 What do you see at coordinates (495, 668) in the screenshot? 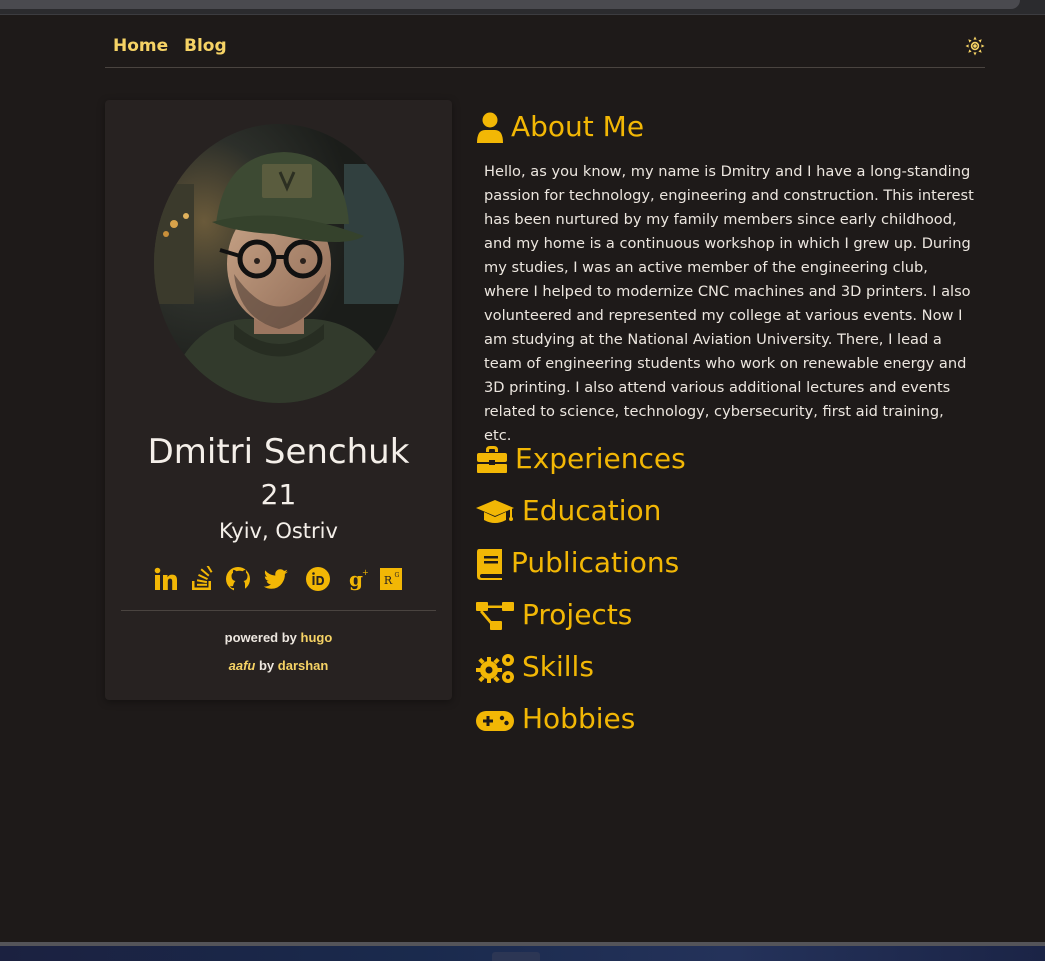
I see `cogs-icon` at bounding box center [495, 668].